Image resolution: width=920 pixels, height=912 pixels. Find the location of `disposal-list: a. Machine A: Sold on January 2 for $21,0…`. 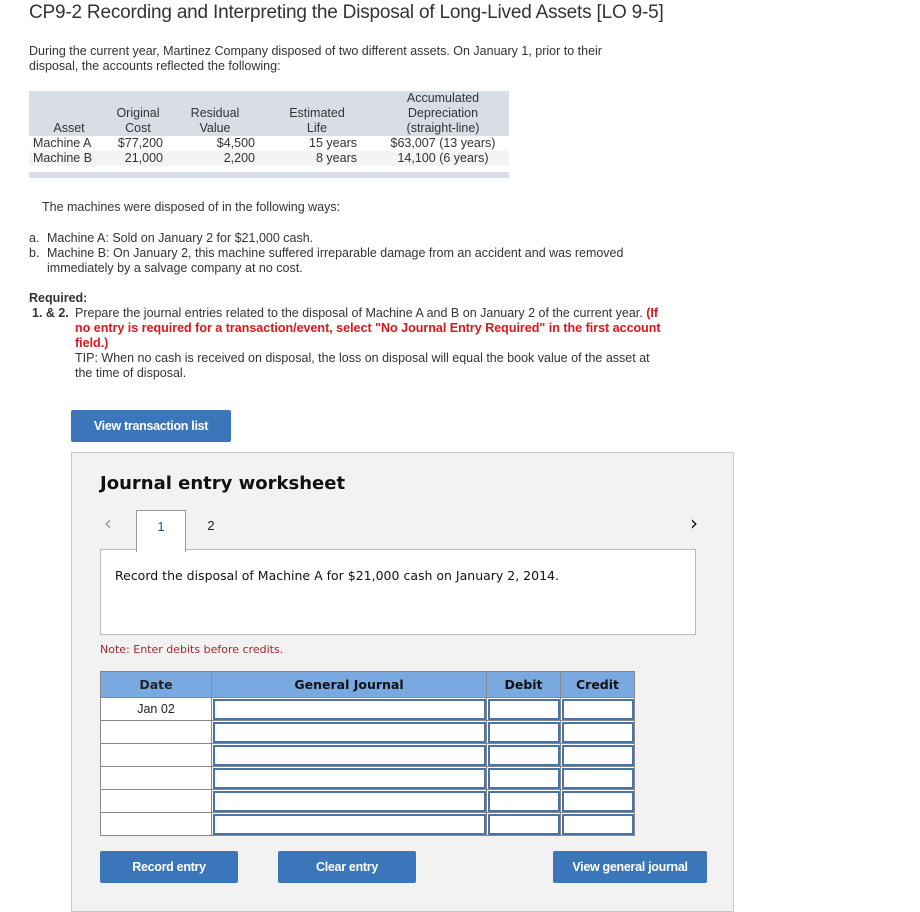

disposal-list: a. Machine A: Sold on January 2 for $21,0… is located at coordinates (349, 253).